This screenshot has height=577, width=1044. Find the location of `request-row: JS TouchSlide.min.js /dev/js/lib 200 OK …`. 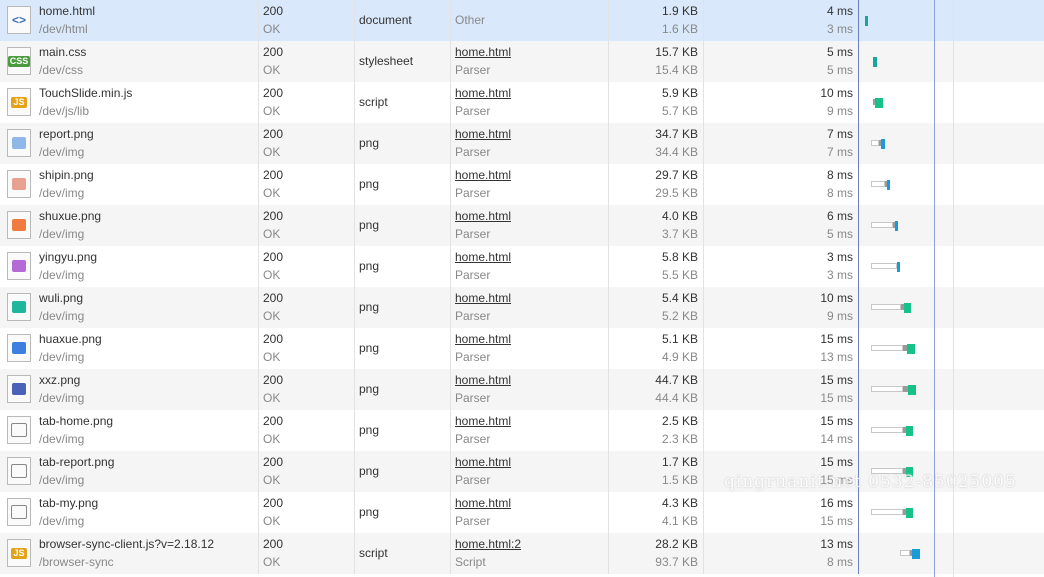

request-row: JS TouchSlide.min.js /dev/js/lib 200 OK … is located at coordinates (522, 103).